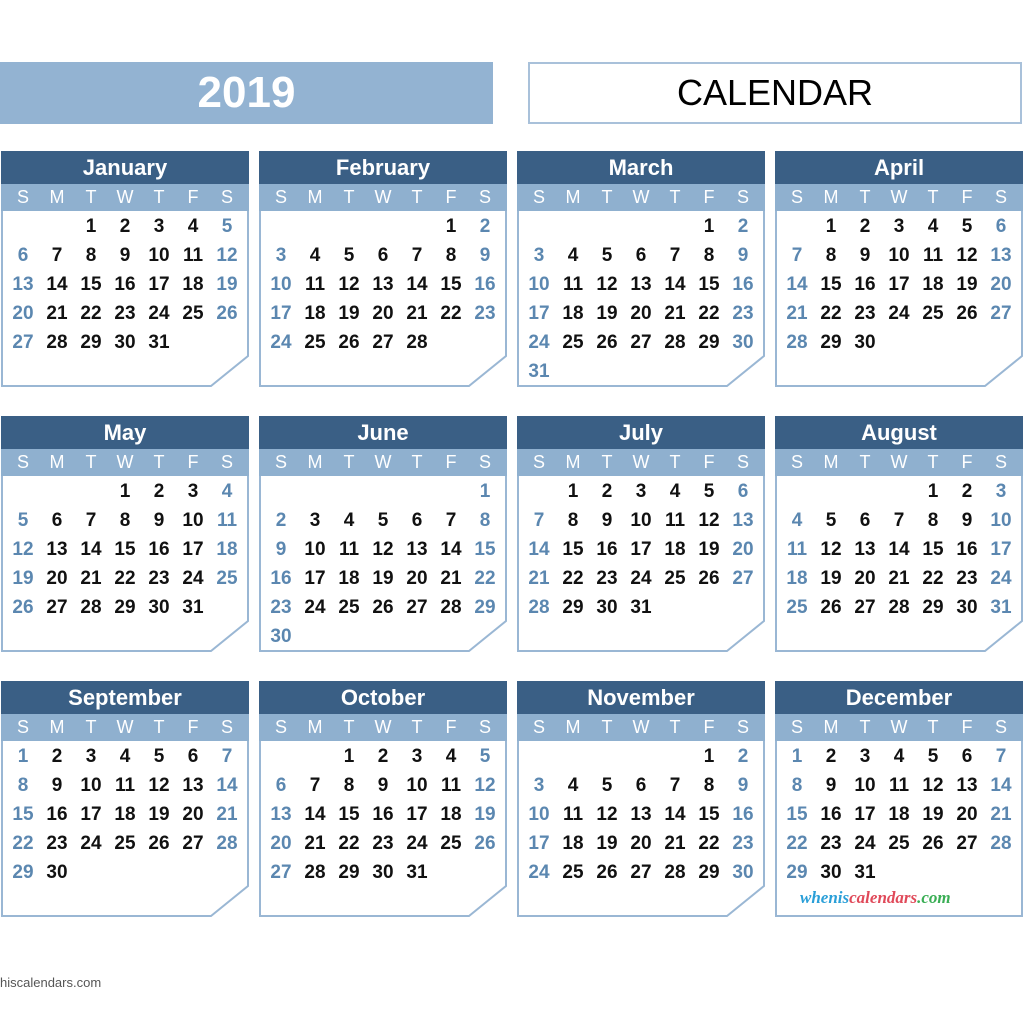 Image resolution: width=1024 pixels, height=1024 pixels. Describe the element at coordinates (485, 284) in the screenshot. I see `day-cell: 16` at that location.